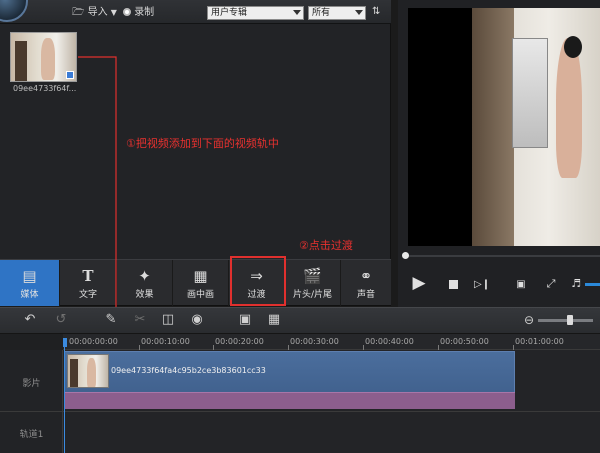 Image resolution: width=600 pixels, height=453 pixels. Describe the element at coordinates (168, 320) in the screenshot. I see `trash-icon: ◫` at that location.